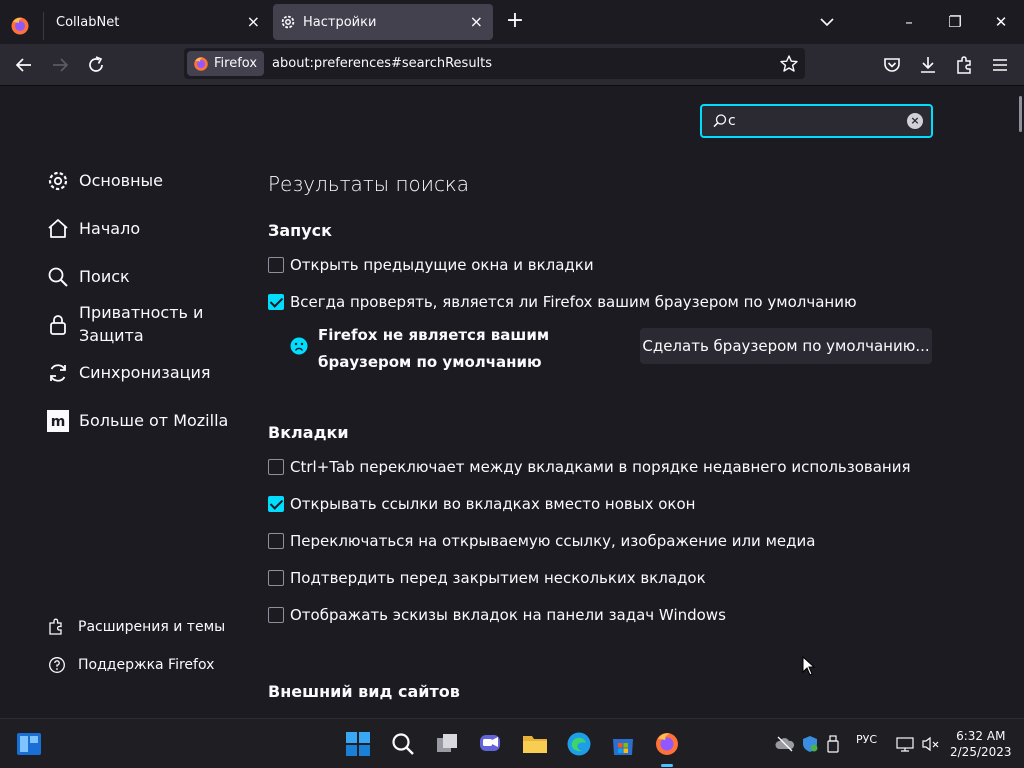  I want to click on active-app-indicator, so click(667, 765).